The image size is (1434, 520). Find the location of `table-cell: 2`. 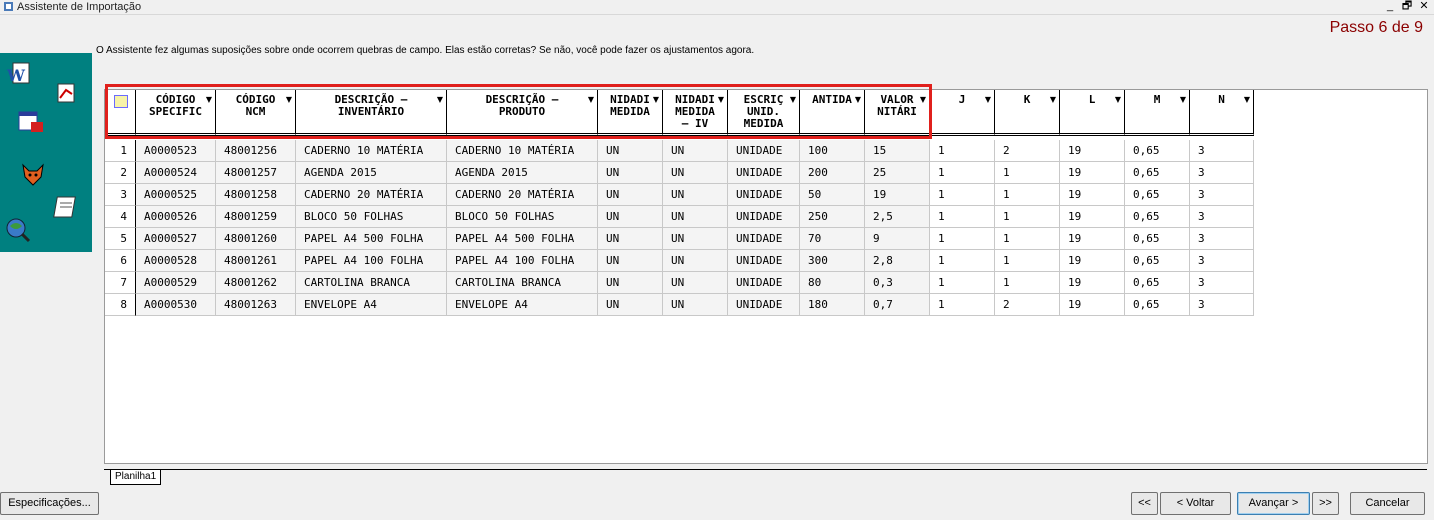

table-cell: 2 is located at coordinates (1027, 305).